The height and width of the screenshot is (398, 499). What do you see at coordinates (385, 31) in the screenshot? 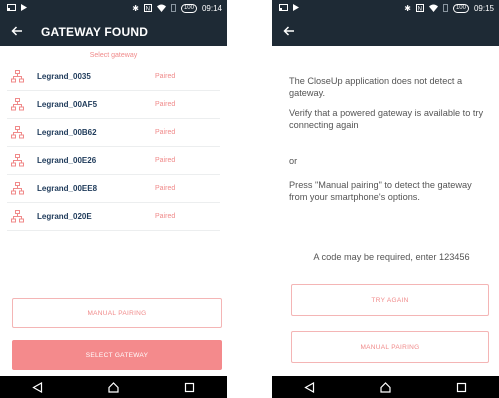
I see `app-bar` at bounding box center [385, 31].